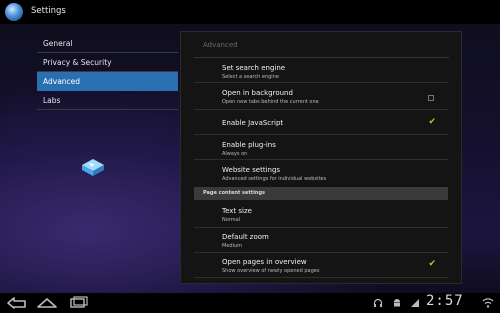  Describe the element at coordinates (321, 147) in the screenshot. I see `setting-row-plugins: Enable plug-ins Always on` at that location.